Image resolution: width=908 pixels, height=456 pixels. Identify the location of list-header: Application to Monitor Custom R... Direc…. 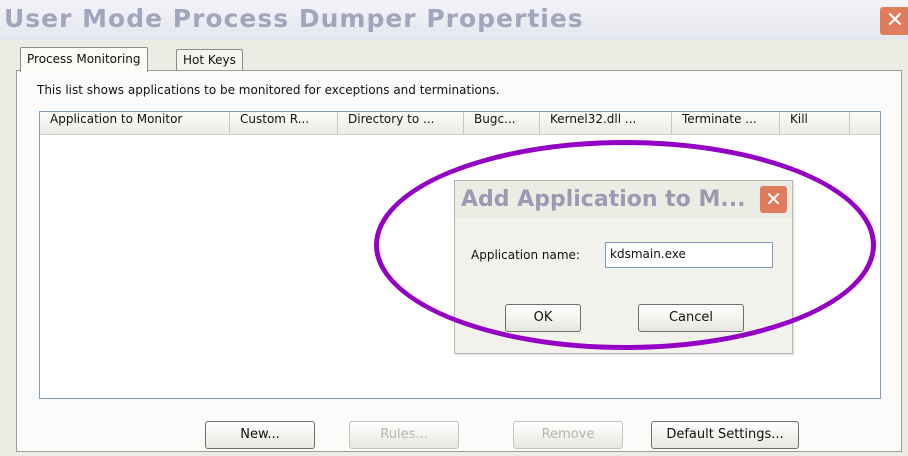
(460, 123).